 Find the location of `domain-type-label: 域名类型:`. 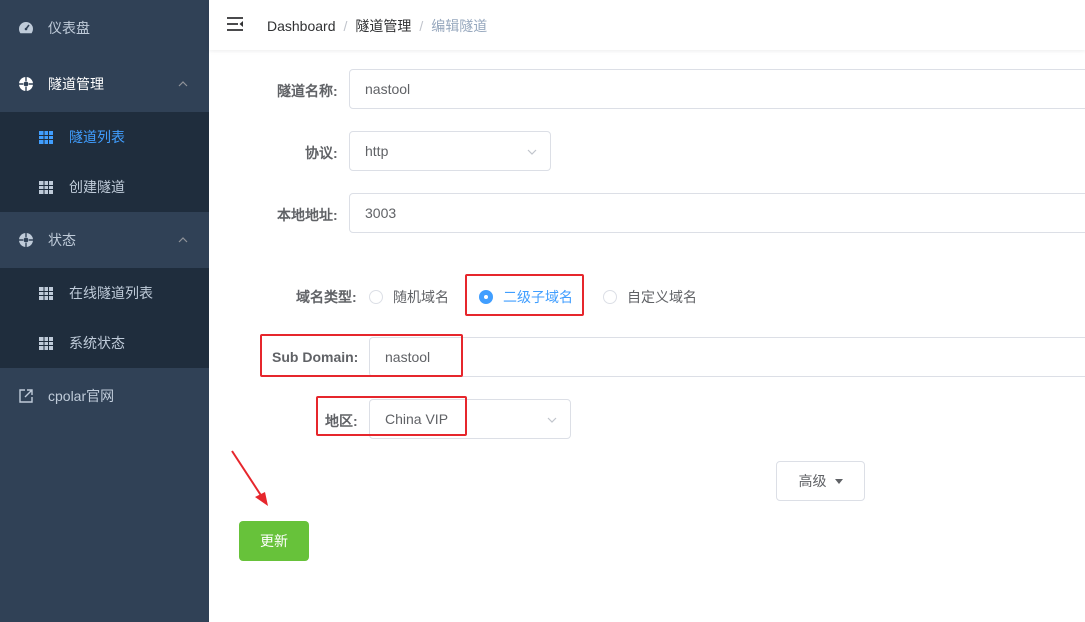

domain-type-label: 域名类型: is located at coordinates (326, 297).